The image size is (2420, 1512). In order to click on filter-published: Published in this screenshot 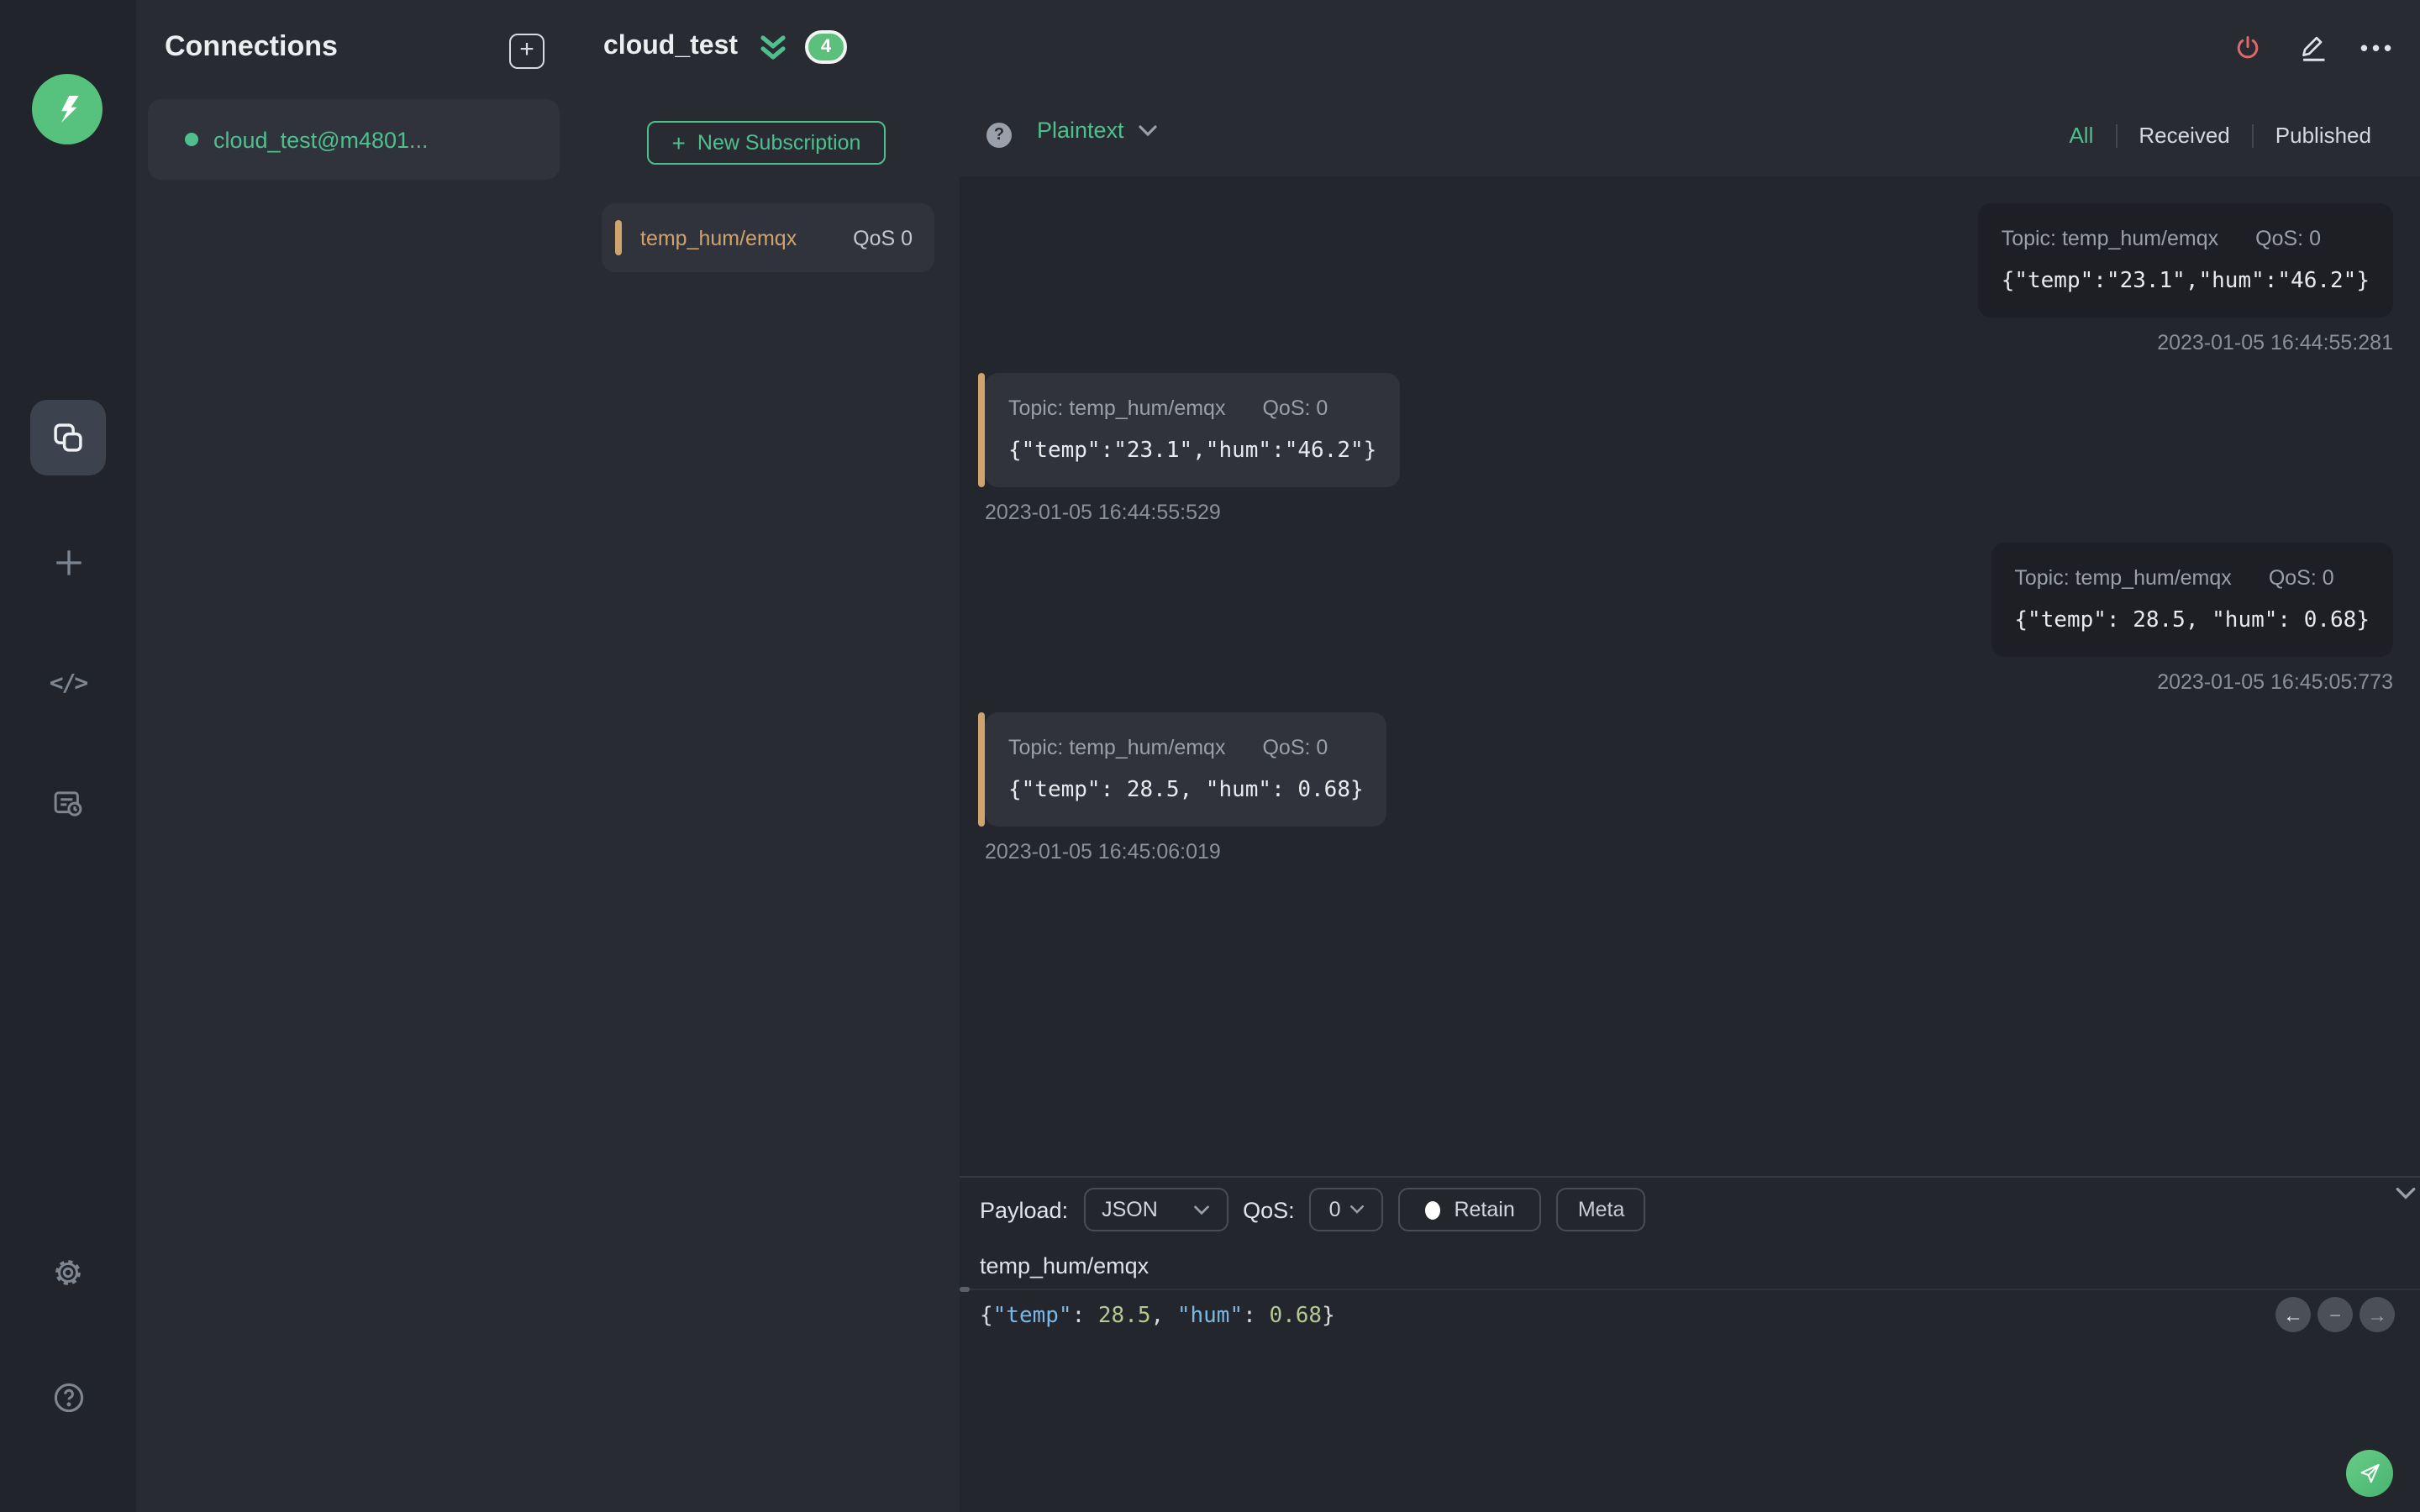, I will do `click(2324, 135)`.